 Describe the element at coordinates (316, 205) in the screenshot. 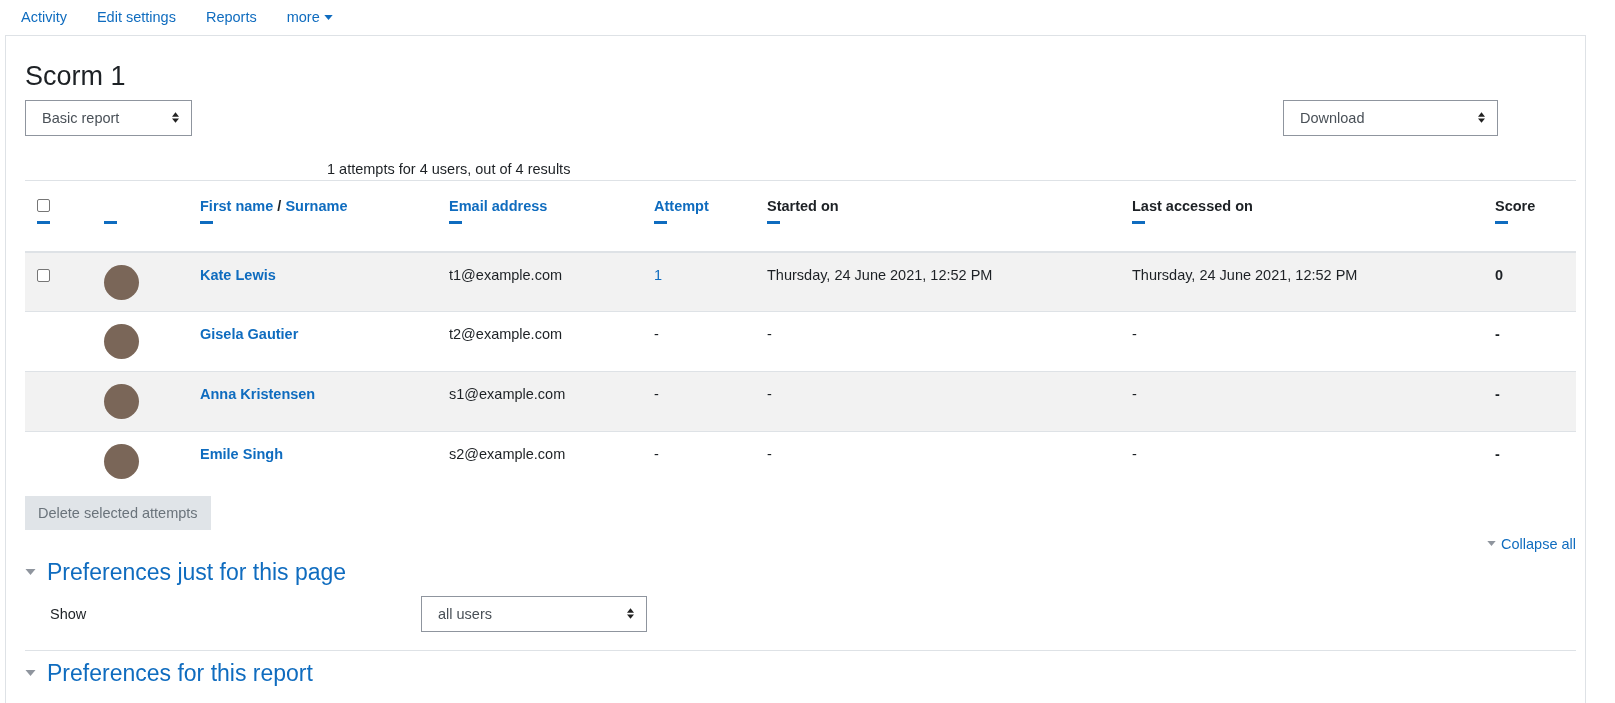

I see `sort-link: Surname` at that location.